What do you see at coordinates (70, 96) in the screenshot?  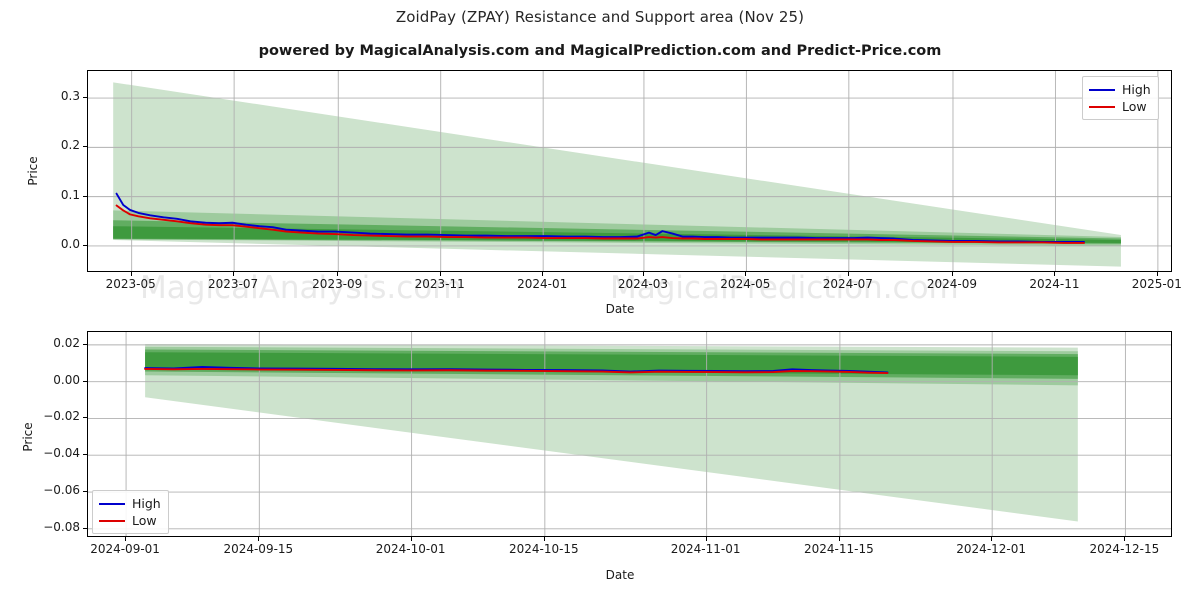 I see `y-tick-label: 0.3` at bounding box center [70, 96].